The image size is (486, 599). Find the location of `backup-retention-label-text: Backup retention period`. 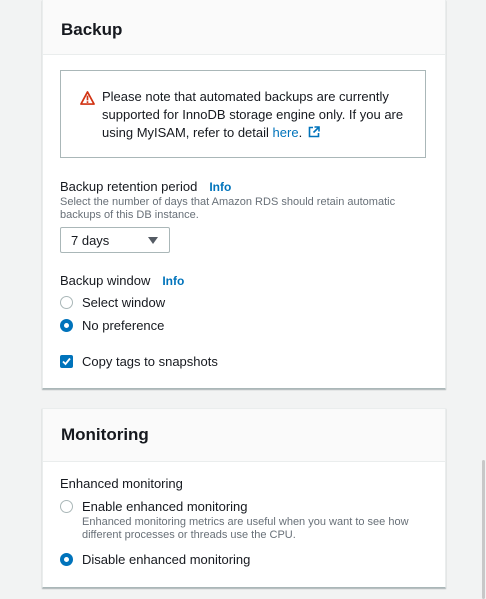

backup-retention-label-text: Backup retention period is located at coordinates (129, 186).